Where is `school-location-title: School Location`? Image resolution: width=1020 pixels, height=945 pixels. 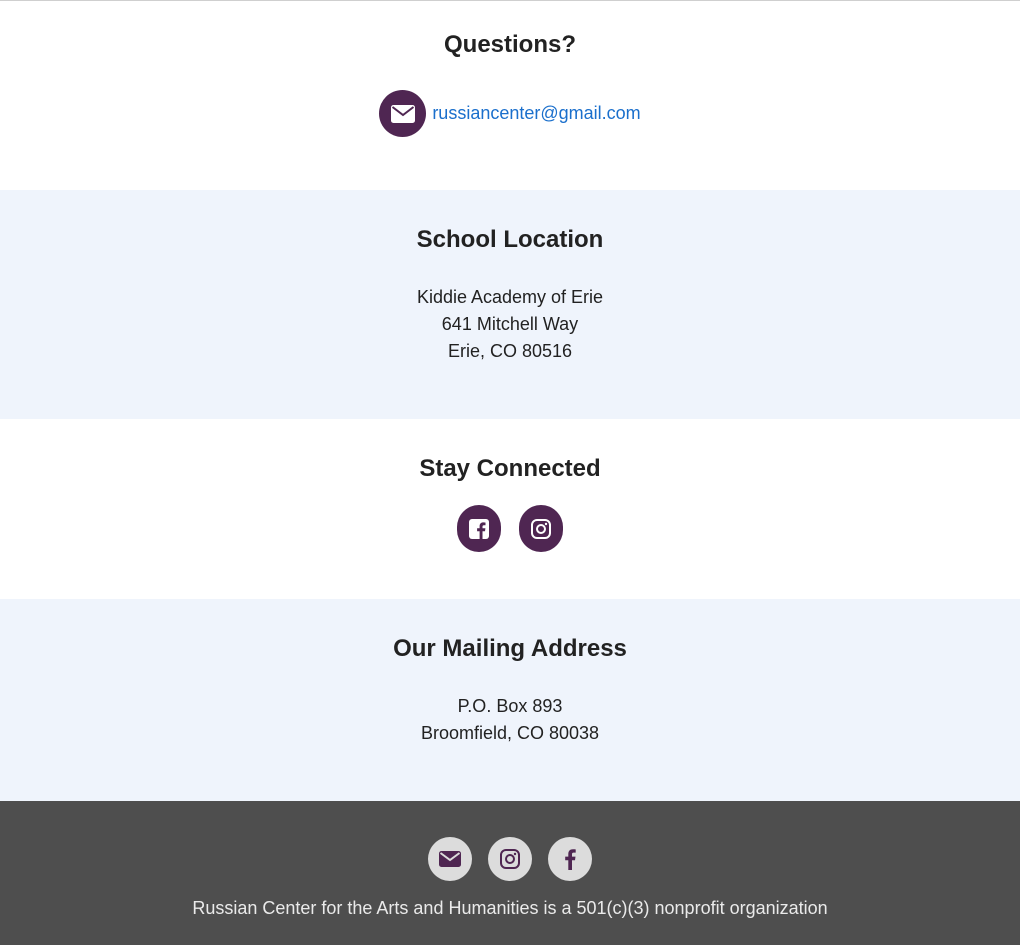 school-location-title: School Location is located at coordinates (510, 239).